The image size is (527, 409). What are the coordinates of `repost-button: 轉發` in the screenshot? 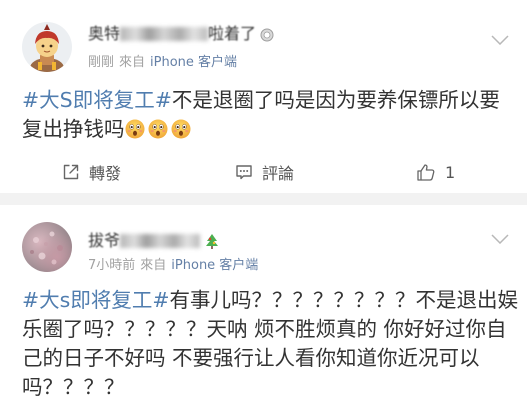 It's located at (91, 172).